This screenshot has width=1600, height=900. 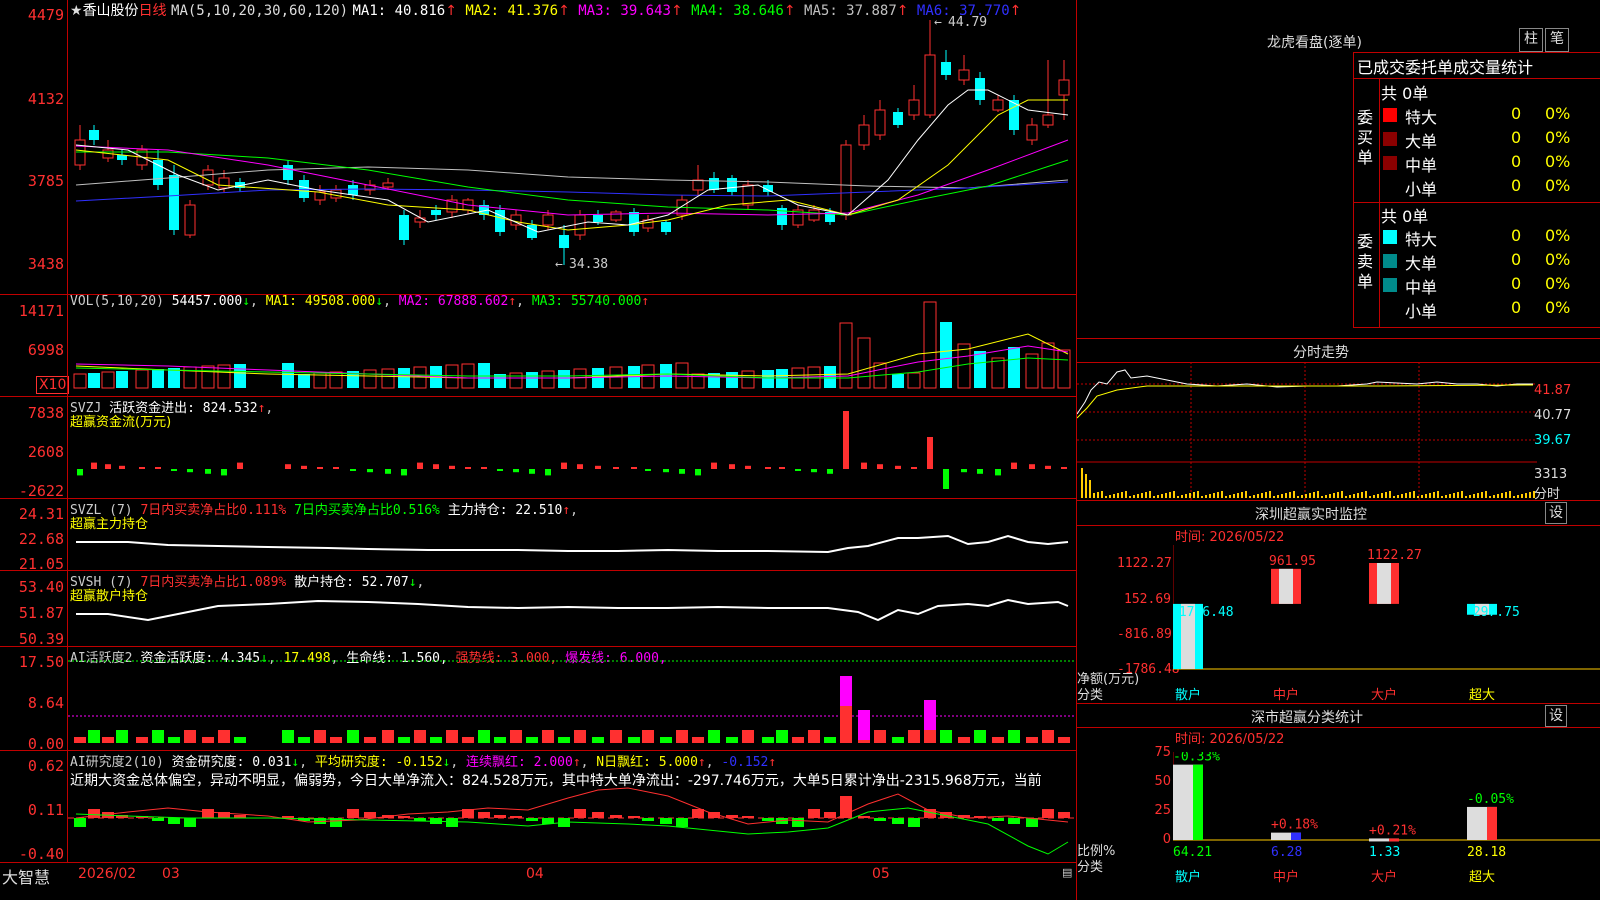 What do you see at coordinates (1557, 40) in the screenshot?
I see `tick-mode-button: 笔` at bounding box center [1557, 40].